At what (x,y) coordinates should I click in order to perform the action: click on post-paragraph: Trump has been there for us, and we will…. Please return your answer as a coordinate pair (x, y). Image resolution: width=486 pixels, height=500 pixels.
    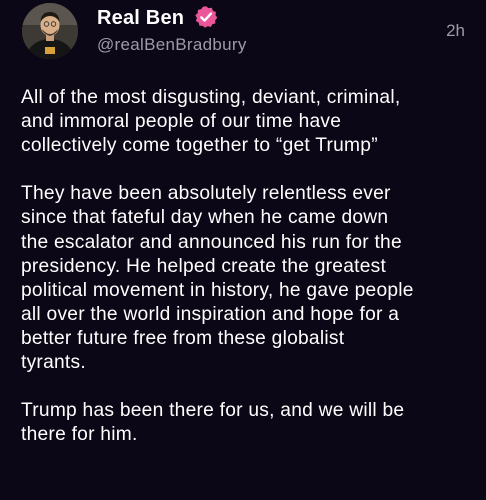
    Looking at the image, I should click on (213, 423).